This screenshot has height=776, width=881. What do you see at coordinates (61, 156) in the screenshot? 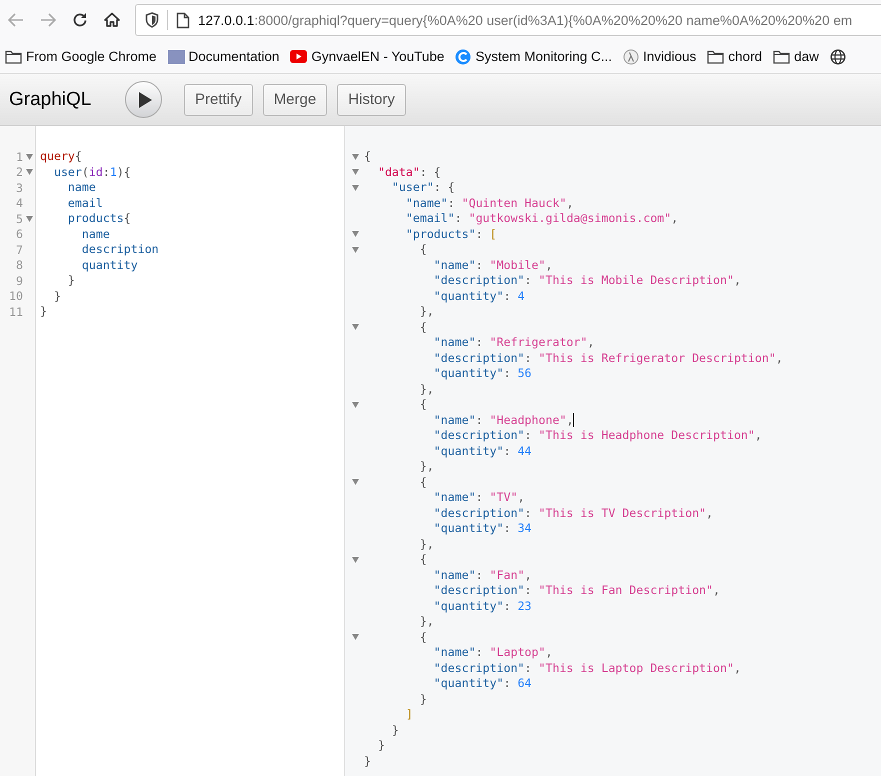
I see `code-line: query{` at bounding box center [61, 156].